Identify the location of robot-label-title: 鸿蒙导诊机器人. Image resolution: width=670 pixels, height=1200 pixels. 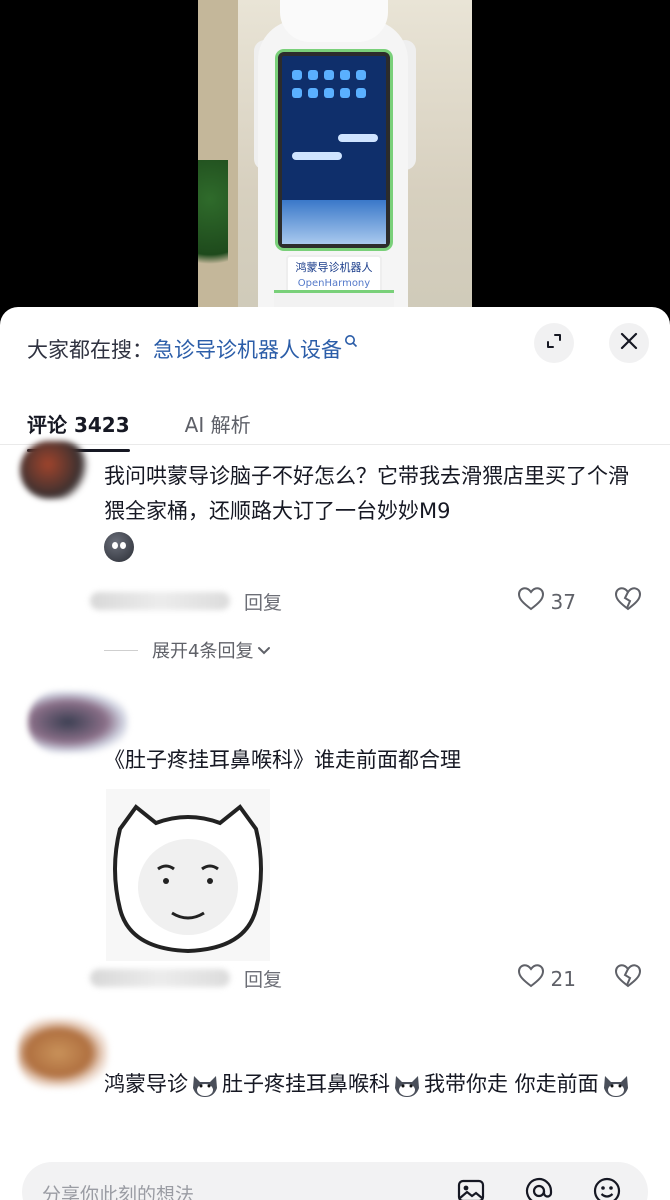
(334, 267).